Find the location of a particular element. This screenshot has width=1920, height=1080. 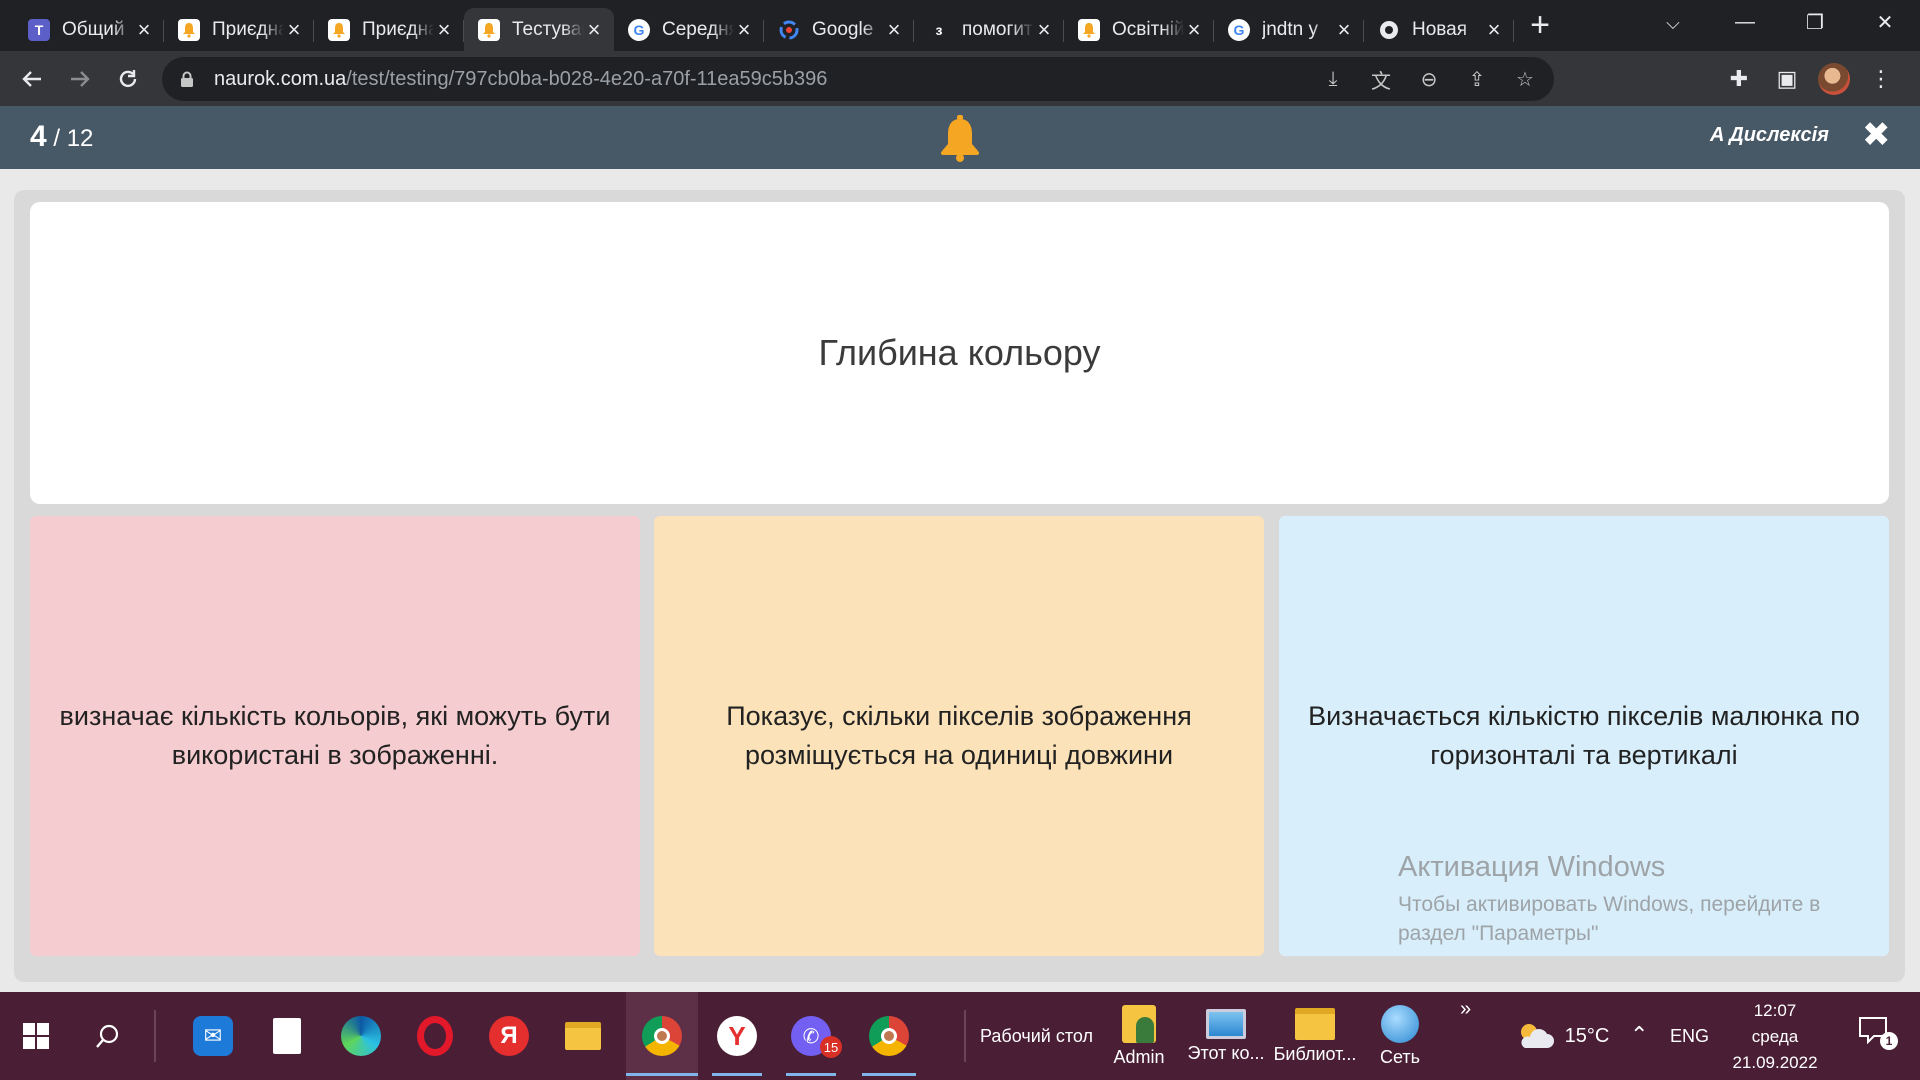

forward-button is located at coordinates (80, 79).